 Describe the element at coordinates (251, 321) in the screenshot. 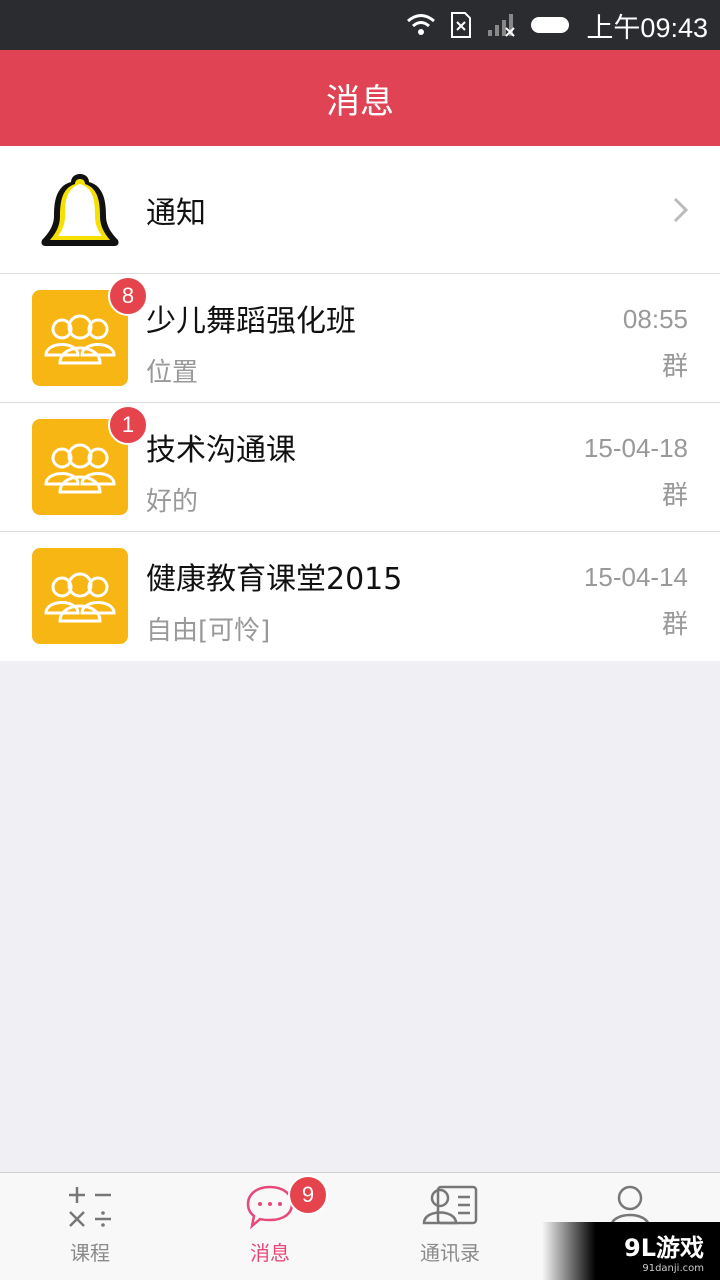

I see `conversation-name: 少儿舞蹈强化班` at that location.